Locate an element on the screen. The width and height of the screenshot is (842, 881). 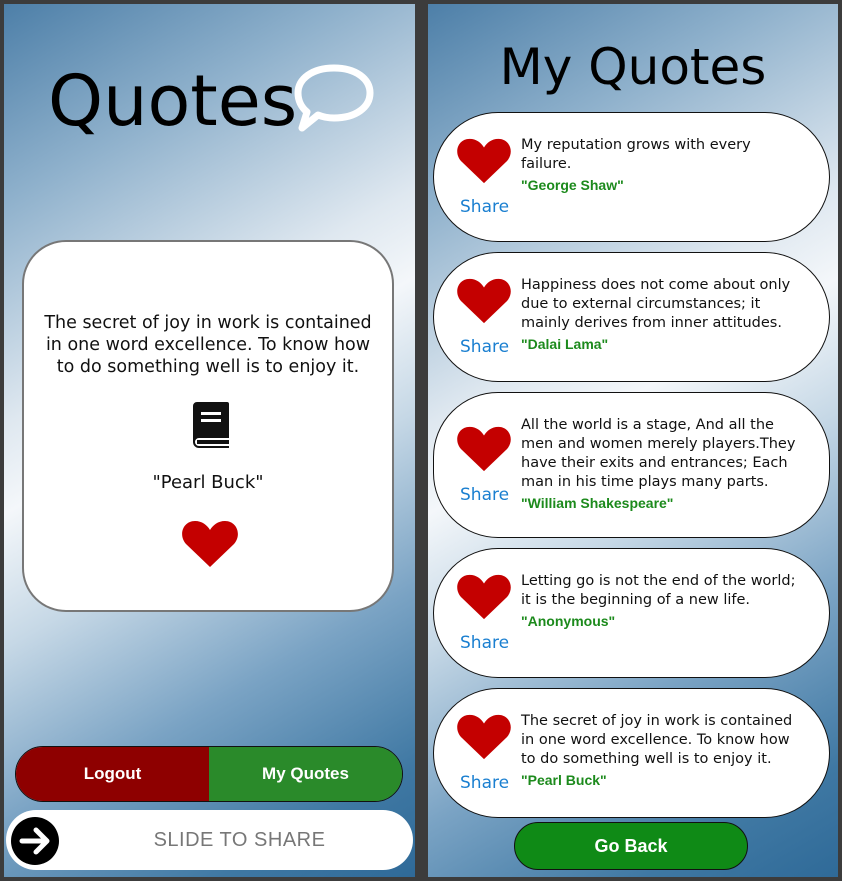
quote-author: "William Shakespeare" is located at coordinates (597, 503).